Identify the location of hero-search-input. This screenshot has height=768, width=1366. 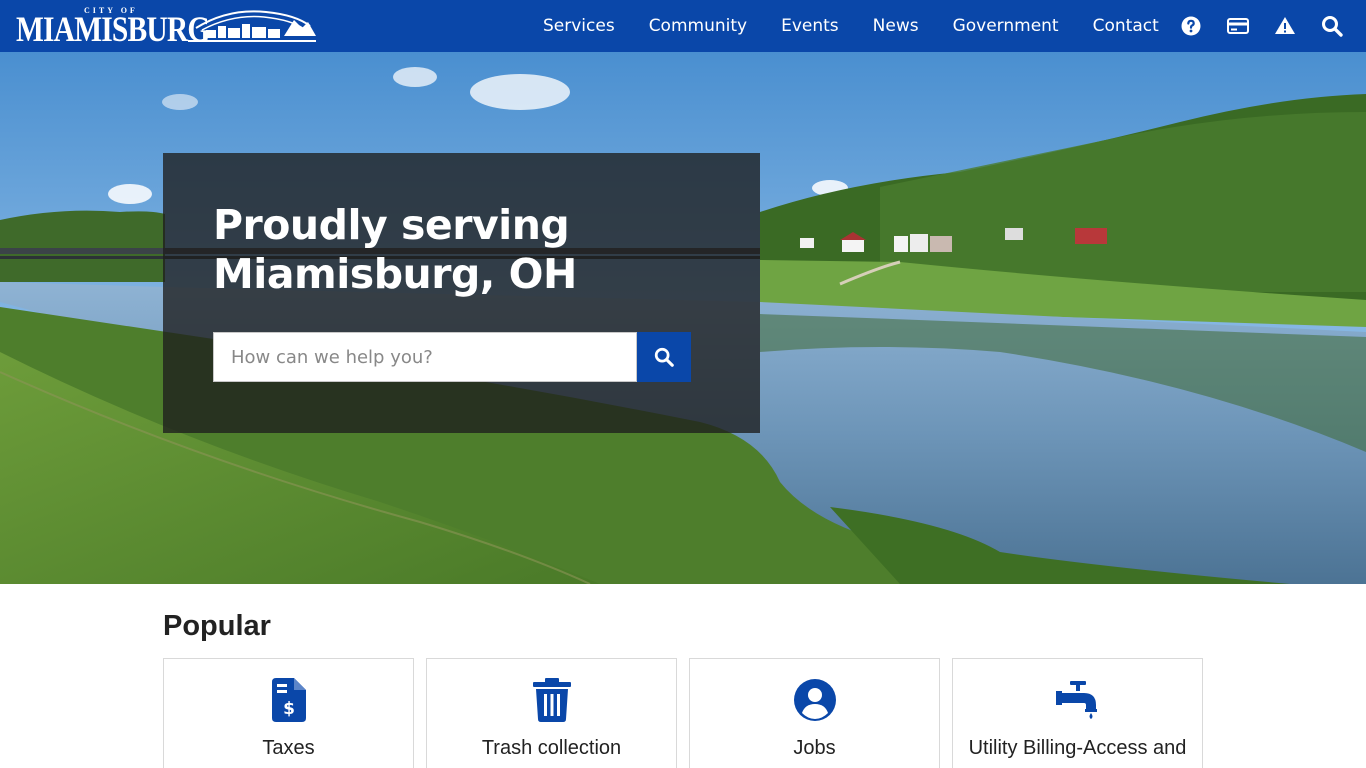
(425, 357).